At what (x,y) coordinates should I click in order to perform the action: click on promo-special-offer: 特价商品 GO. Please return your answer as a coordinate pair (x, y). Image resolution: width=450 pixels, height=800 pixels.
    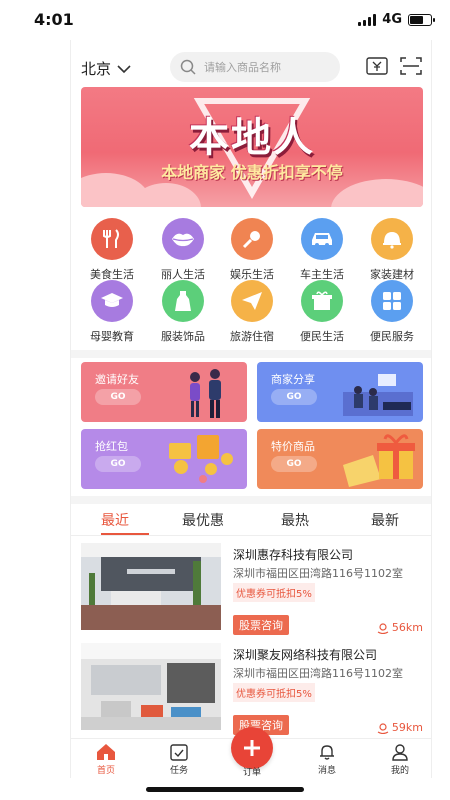
    Looking at the image, I should click on (340, 459).